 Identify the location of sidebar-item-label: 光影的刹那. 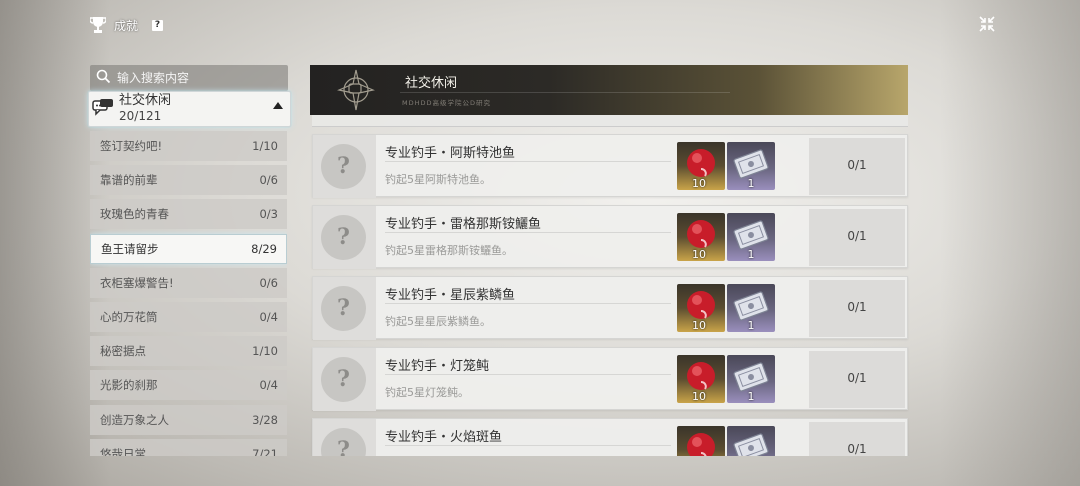
(129, 385).